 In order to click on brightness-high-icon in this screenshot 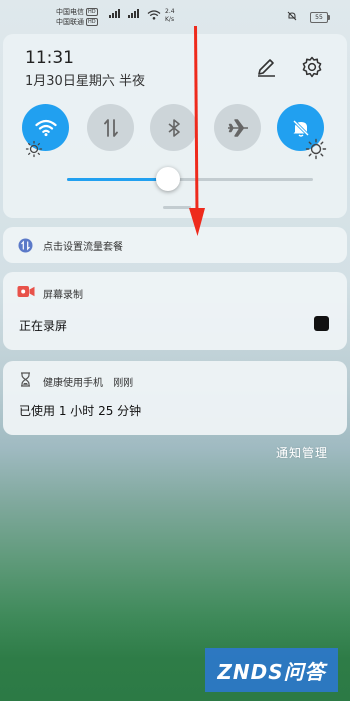, I will do `click(316, 149)`.